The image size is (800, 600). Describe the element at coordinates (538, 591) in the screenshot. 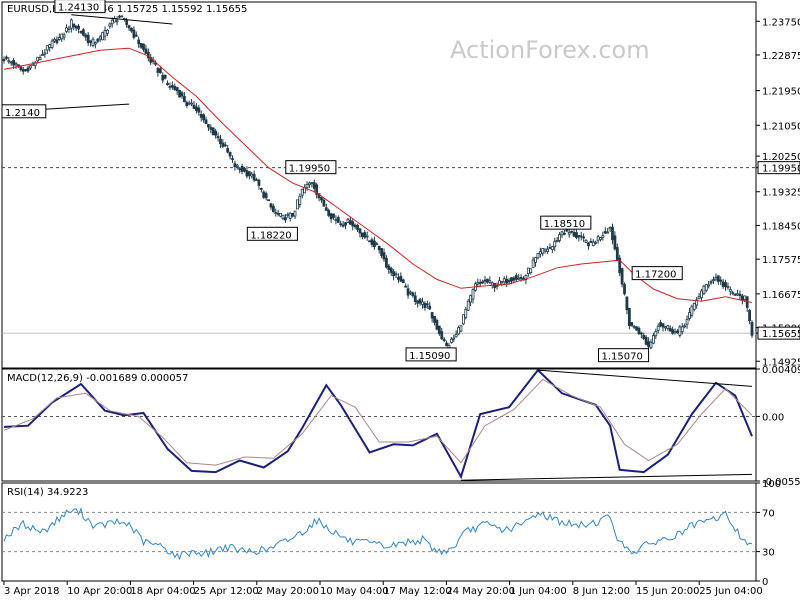

I see `x-axis-label: 1 Jun 04:00` at that location.